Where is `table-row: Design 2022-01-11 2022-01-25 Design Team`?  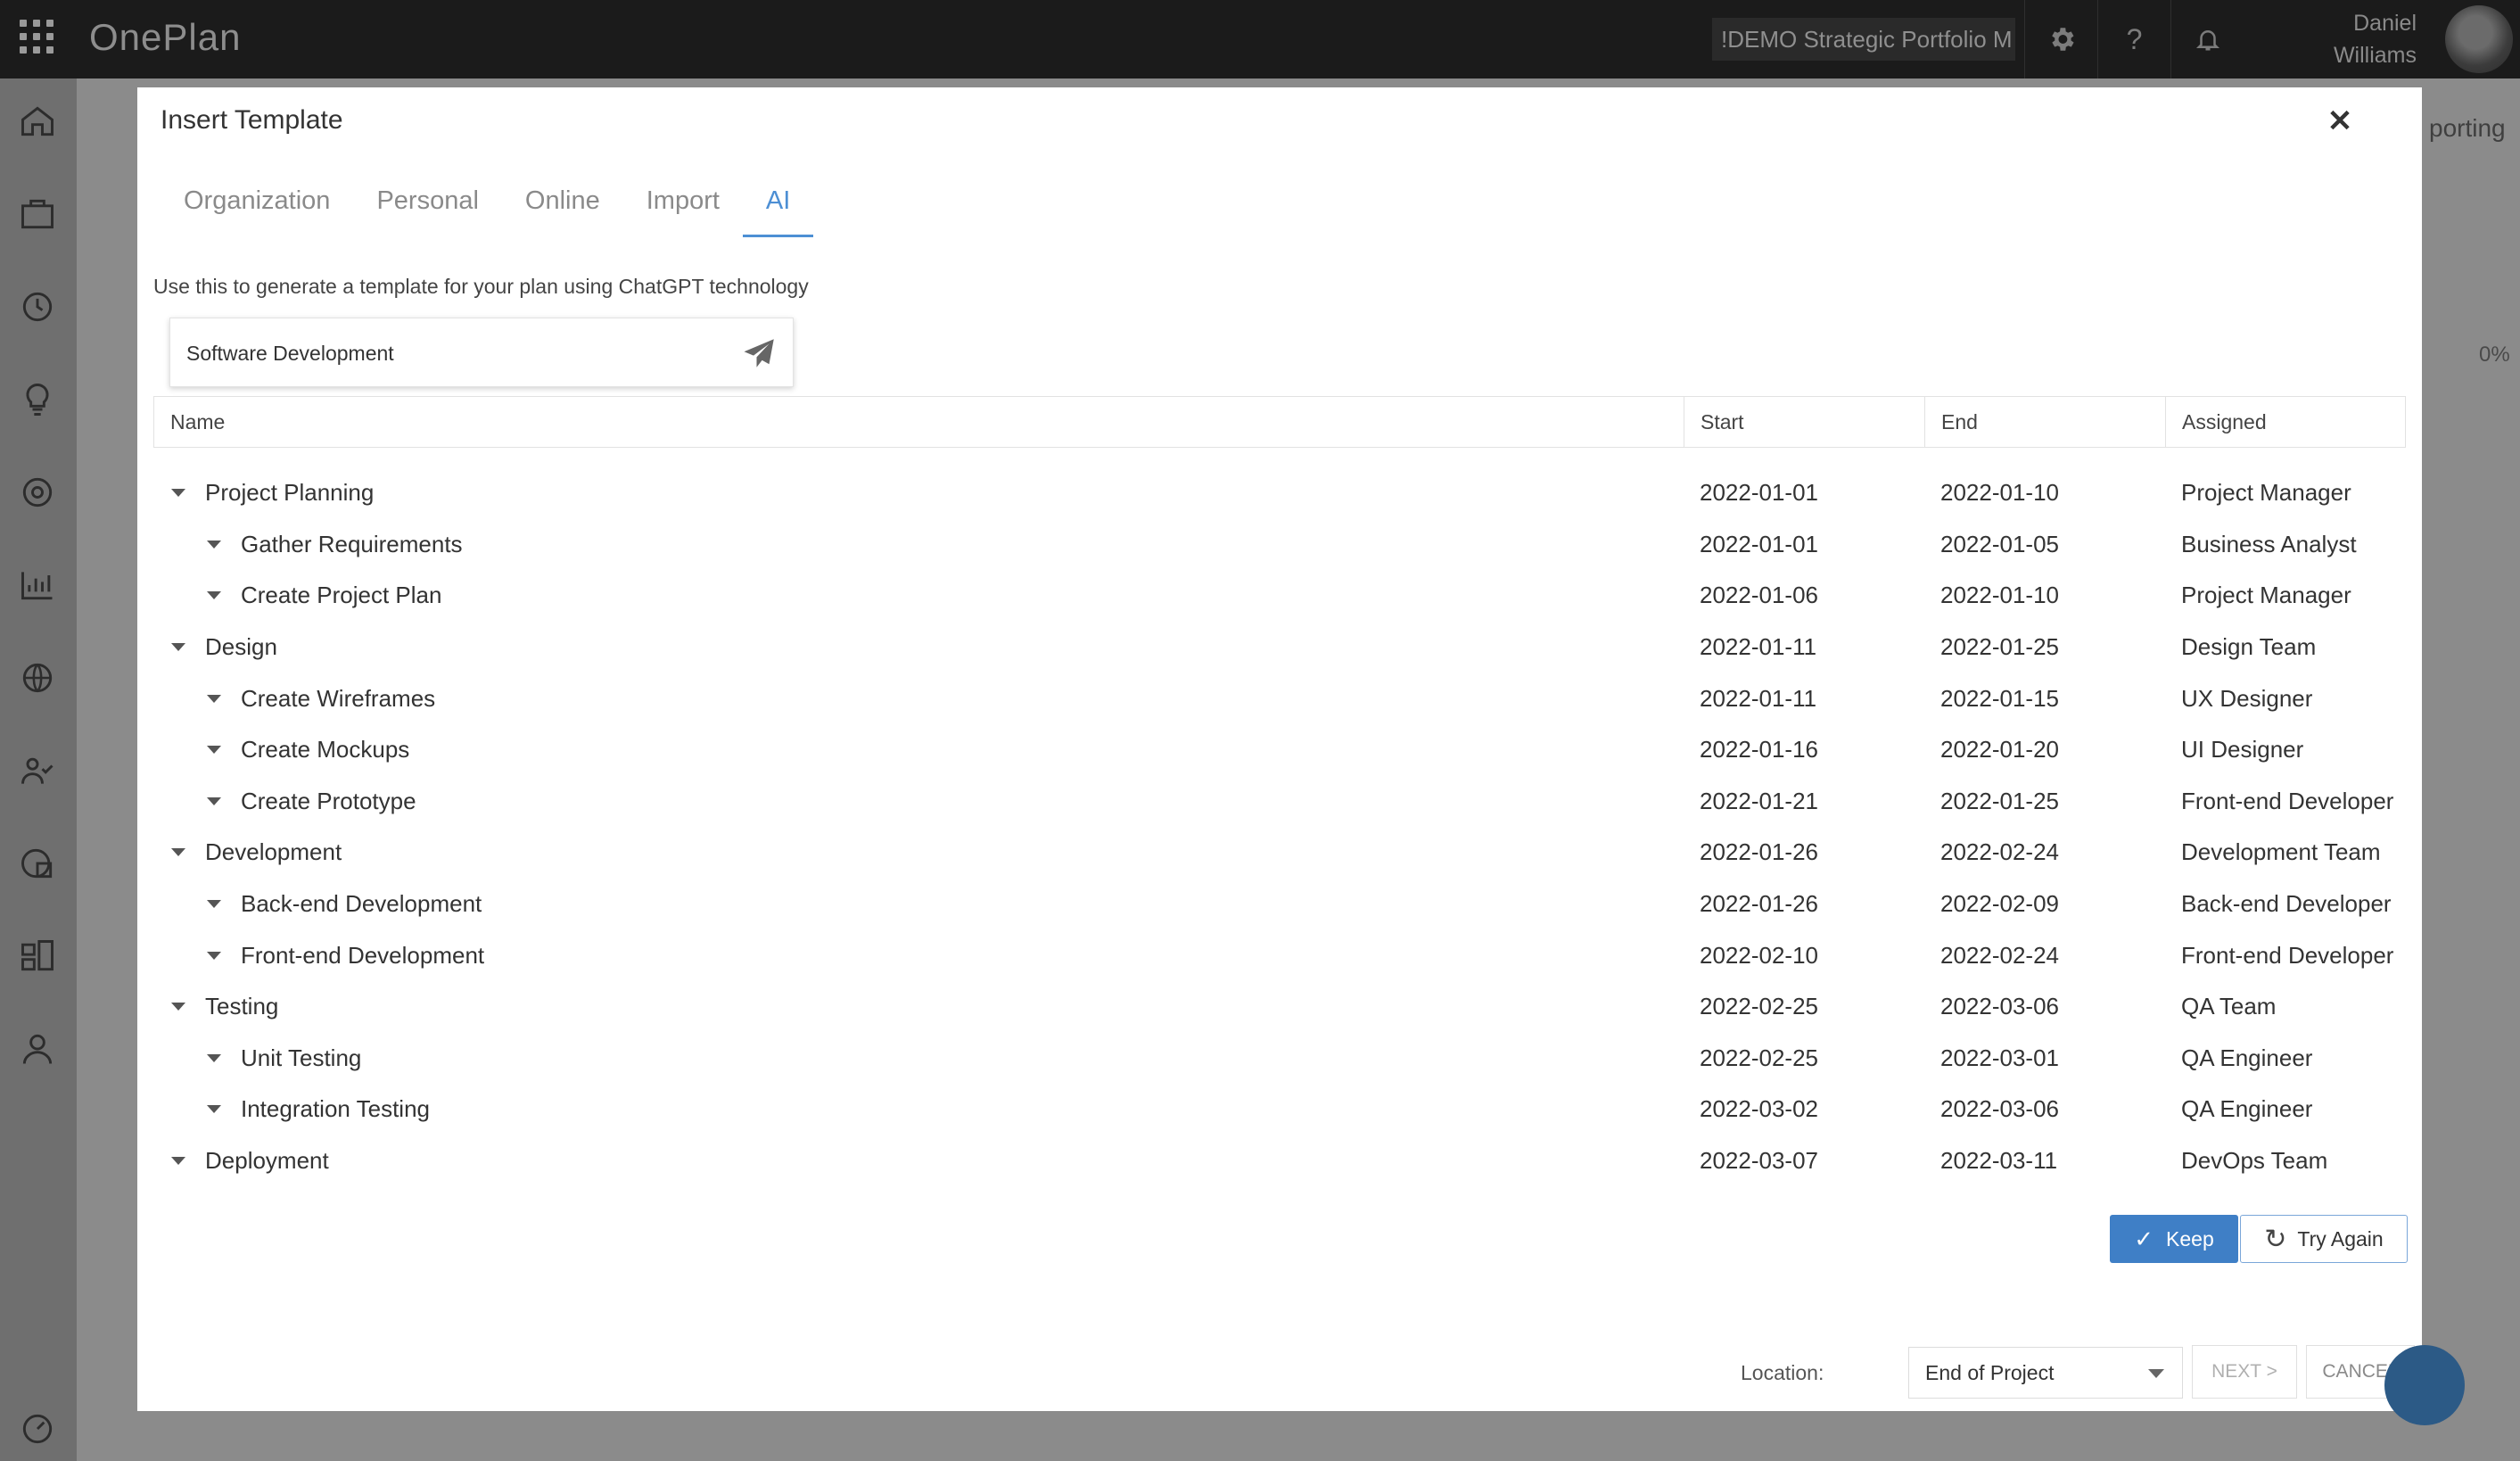 table-row: Design 2022-01-11 2022-01-25 Design Team is located at coordinates (1280, 648).